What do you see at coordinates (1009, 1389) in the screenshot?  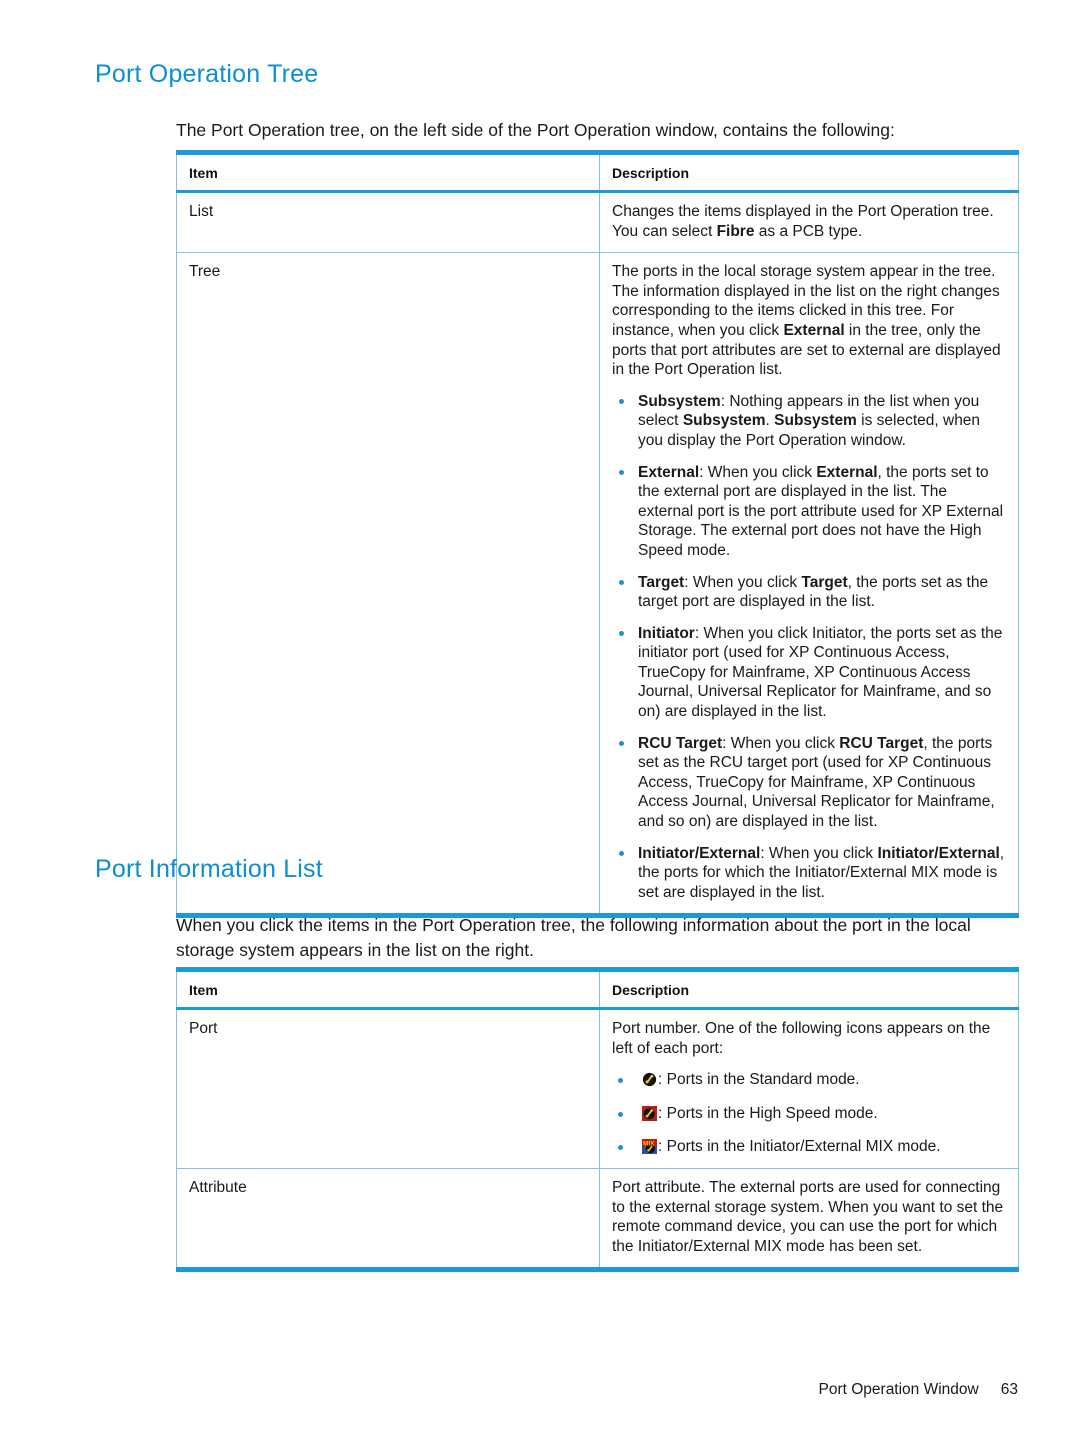 I see `footer-page-number: 63` at bounding box center [1009, 1389].